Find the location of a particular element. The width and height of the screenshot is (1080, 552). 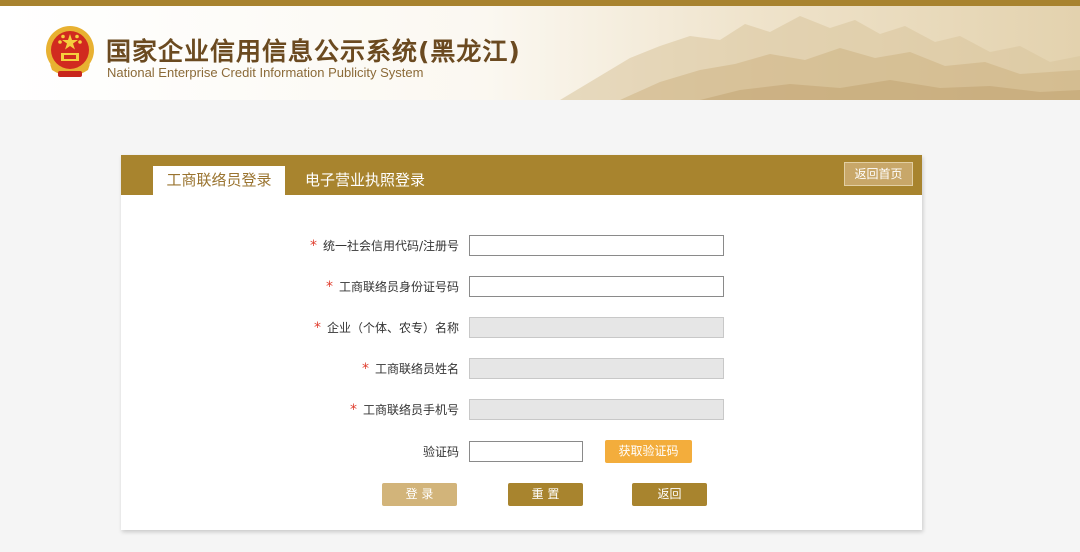

tab-liaison-login: 工商联络员登录 is located at coordinates (219, 180).